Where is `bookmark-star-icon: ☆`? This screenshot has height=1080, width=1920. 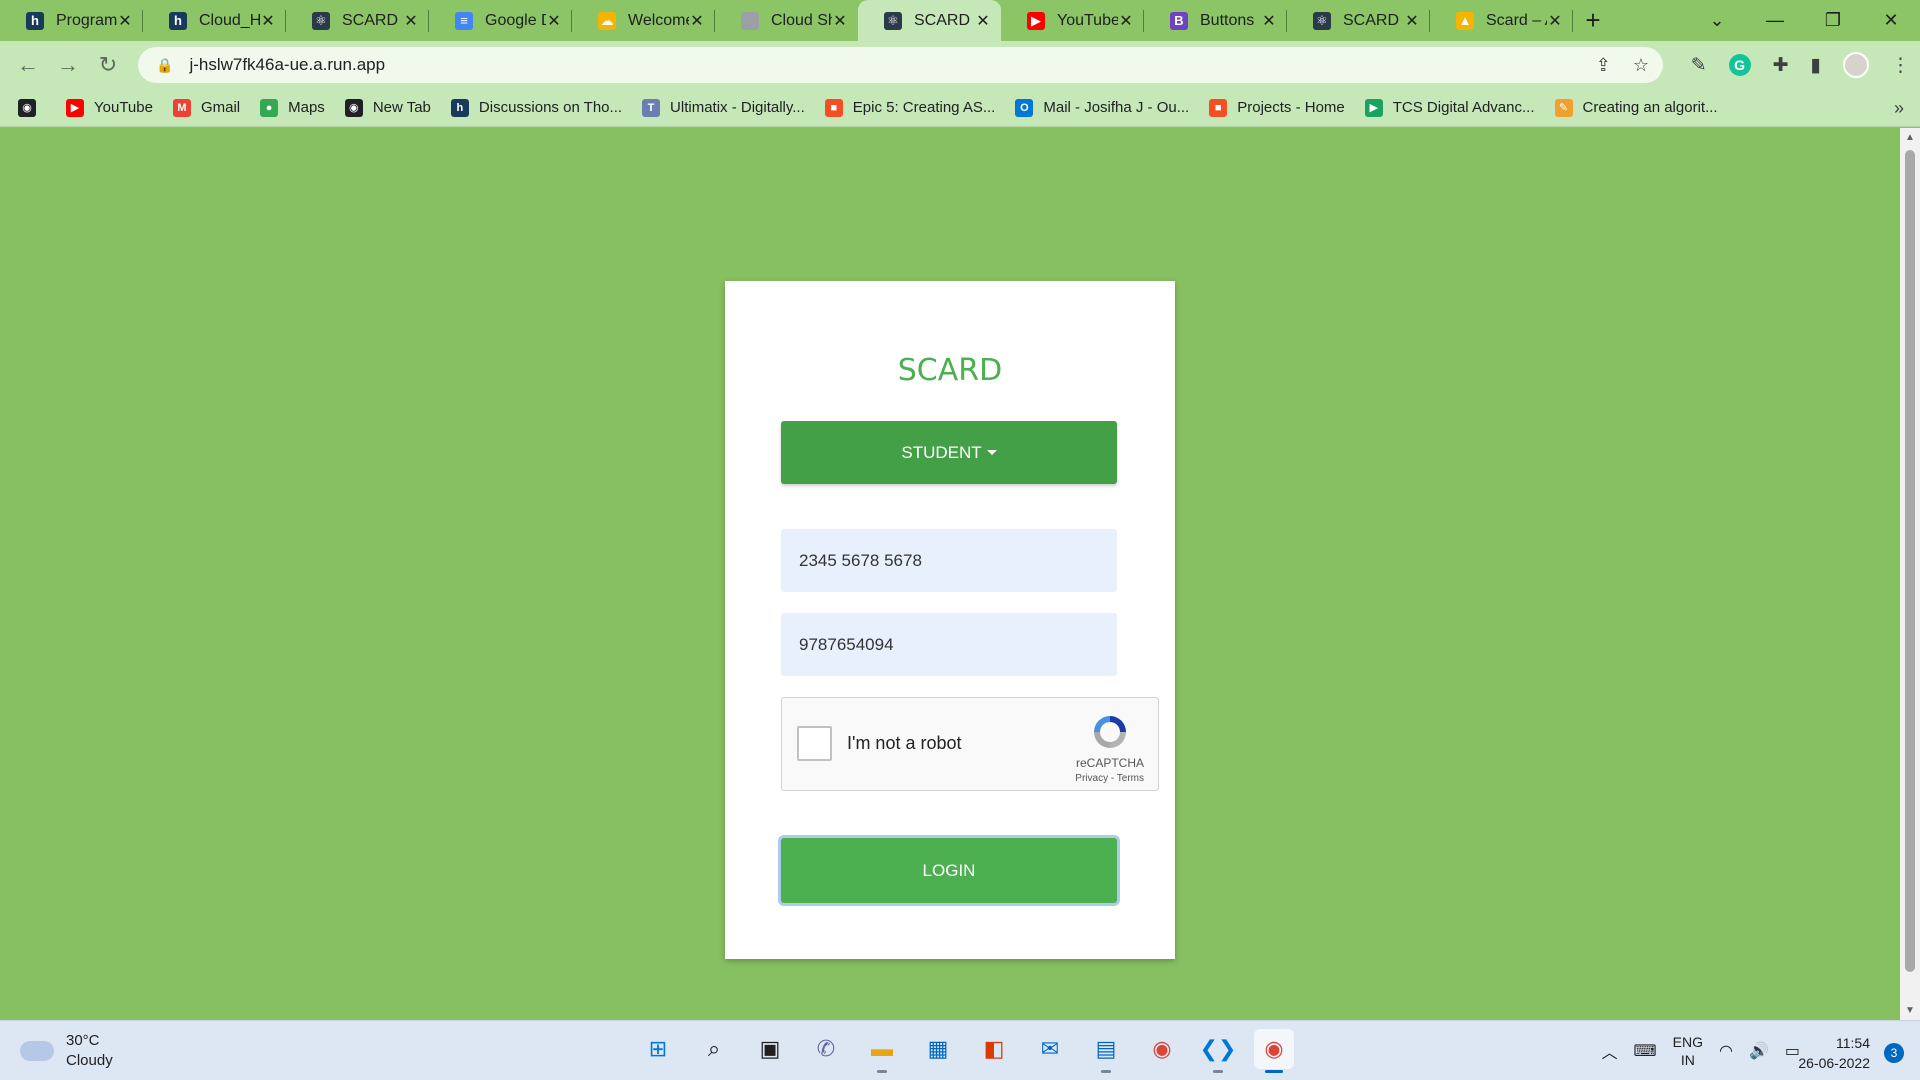
bookmark-star-icon: ☆ is located at coordinates (1641, 65).